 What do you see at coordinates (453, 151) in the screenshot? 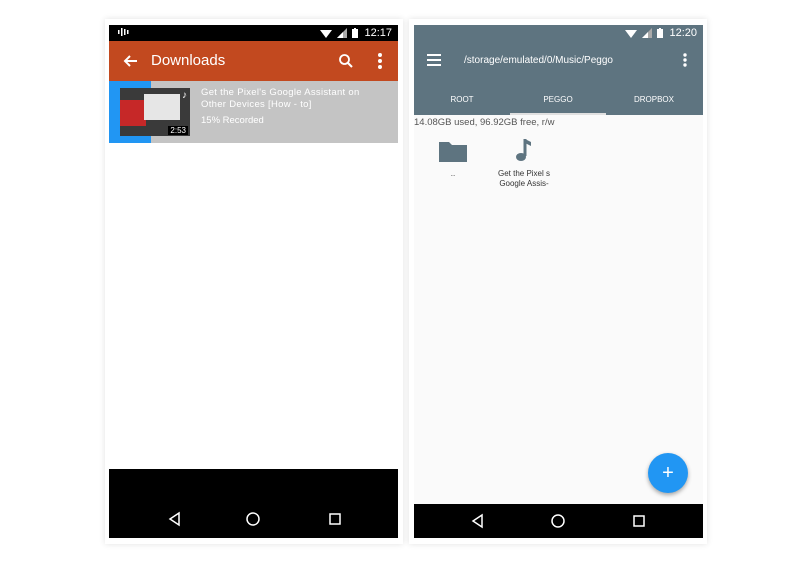
I see `folder-icon` at bounding box center [453, 151].